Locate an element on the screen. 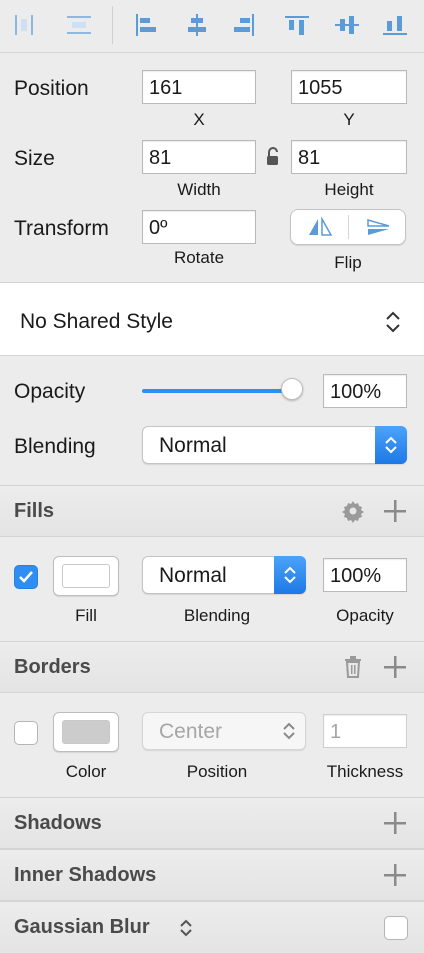 The width and height of the screenshot is (424, 953). flip-control is located at coordinates (348, 227).